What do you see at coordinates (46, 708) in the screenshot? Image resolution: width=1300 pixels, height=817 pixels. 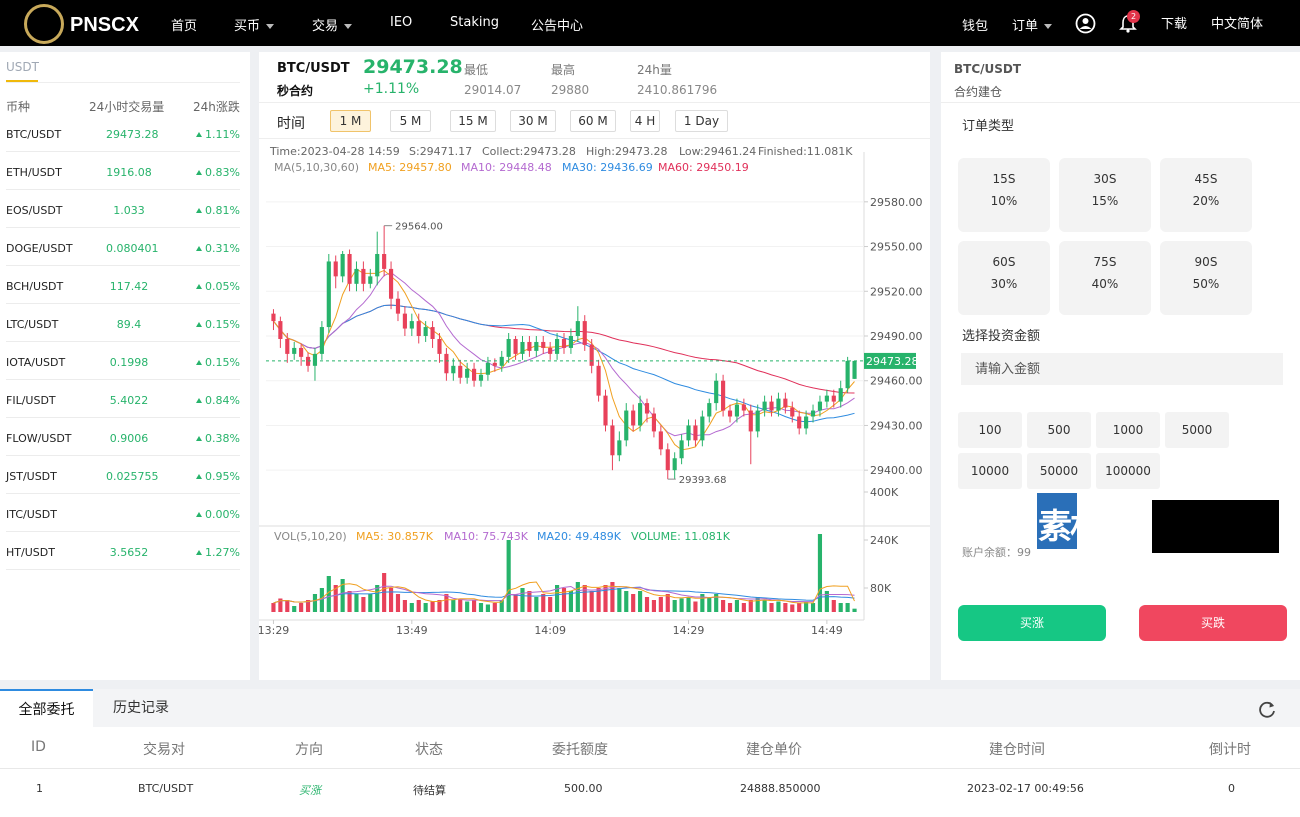 I see `tab-all-orders: 全部委托` at bounding box center [46, 708].